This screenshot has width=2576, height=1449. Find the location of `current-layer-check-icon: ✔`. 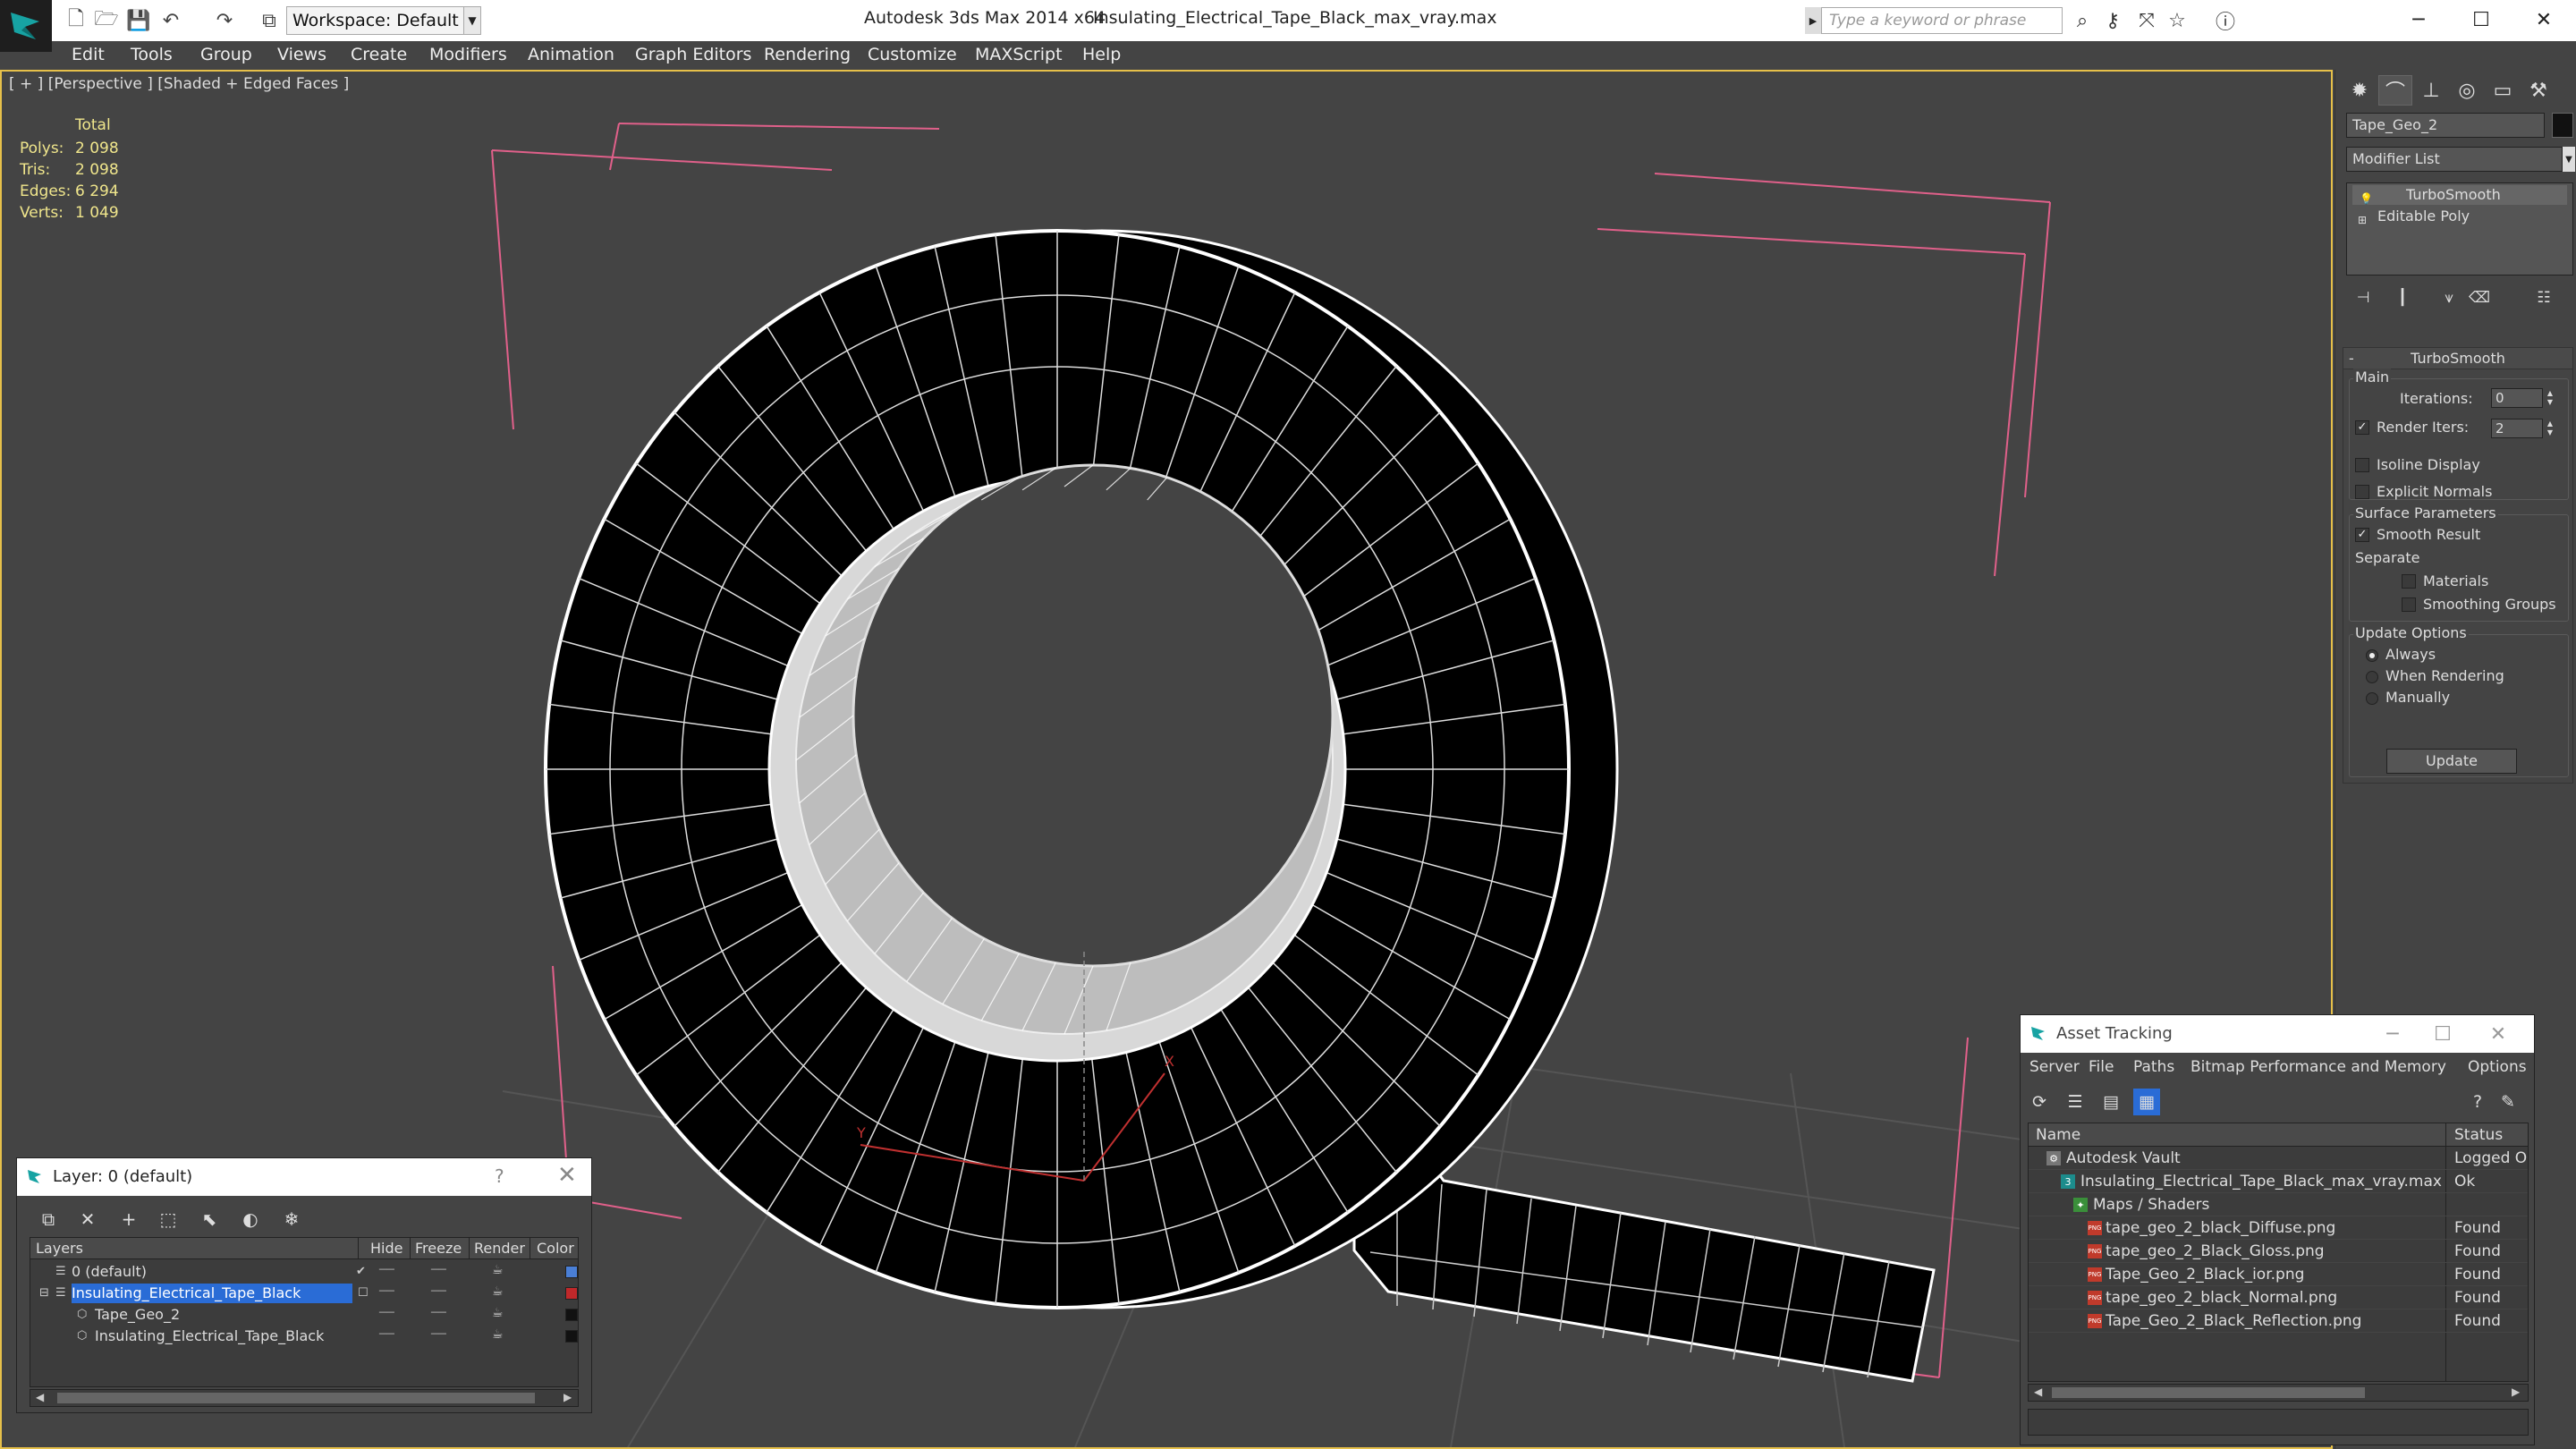

current-layer-check-icon: ✔ is located at coordinates (361, 1271).